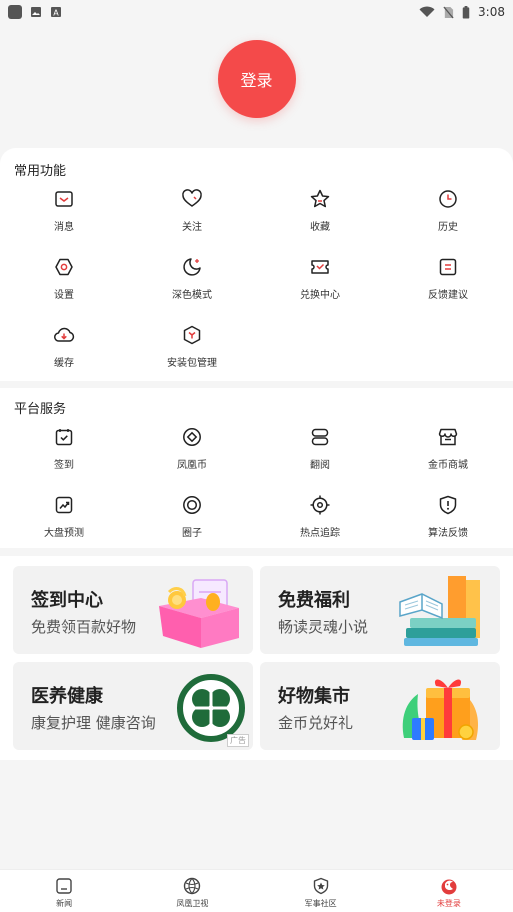 Image resolution: width=513 pixels, height=912 pixels. I want to click on menu-item-algorithm-feedback: 算法反馈, so click(448, 528).